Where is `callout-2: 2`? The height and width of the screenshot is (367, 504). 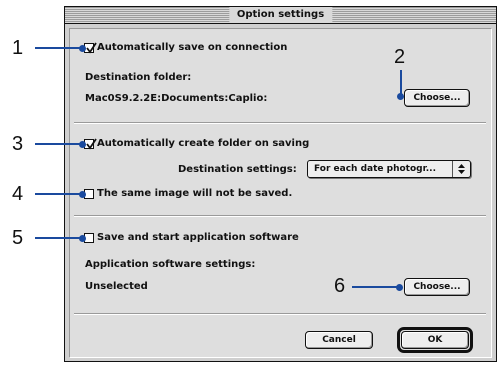 callout-2: 2 is located at coordinates (400, 57).